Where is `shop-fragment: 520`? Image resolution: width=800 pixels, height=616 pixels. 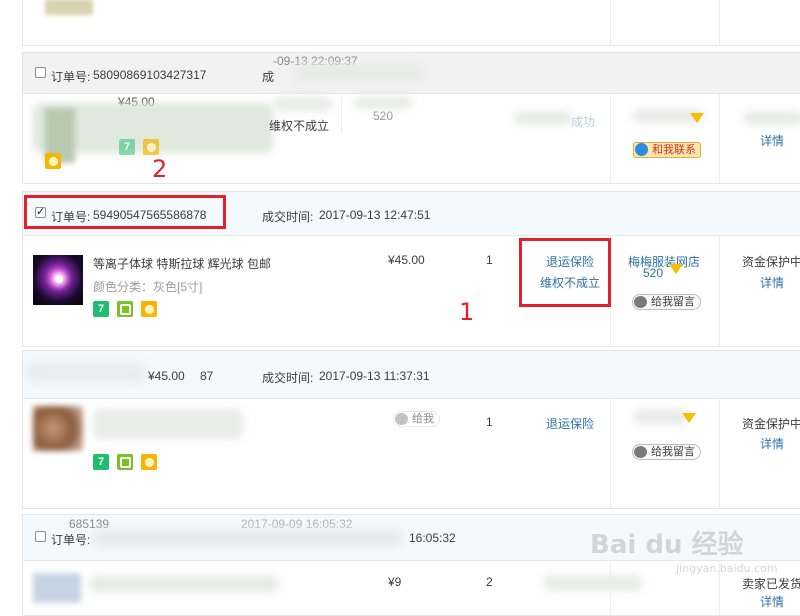
shop-fragment: 520 is located at coordinates (383, 116).